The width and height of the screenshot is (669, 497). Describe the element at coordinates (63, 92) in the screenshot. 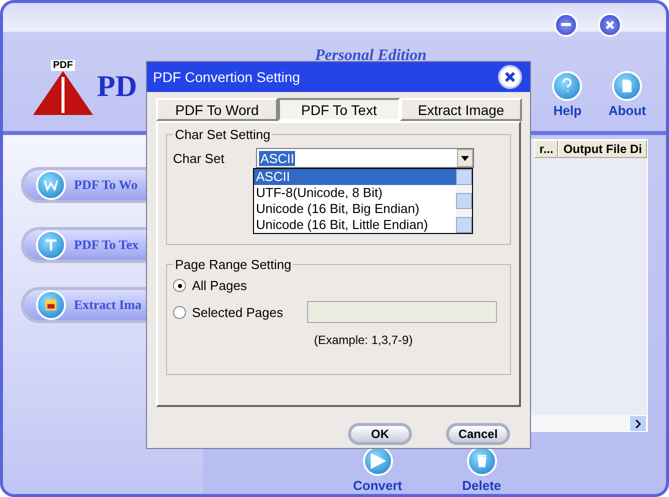

I see `logo-icon` at that location.